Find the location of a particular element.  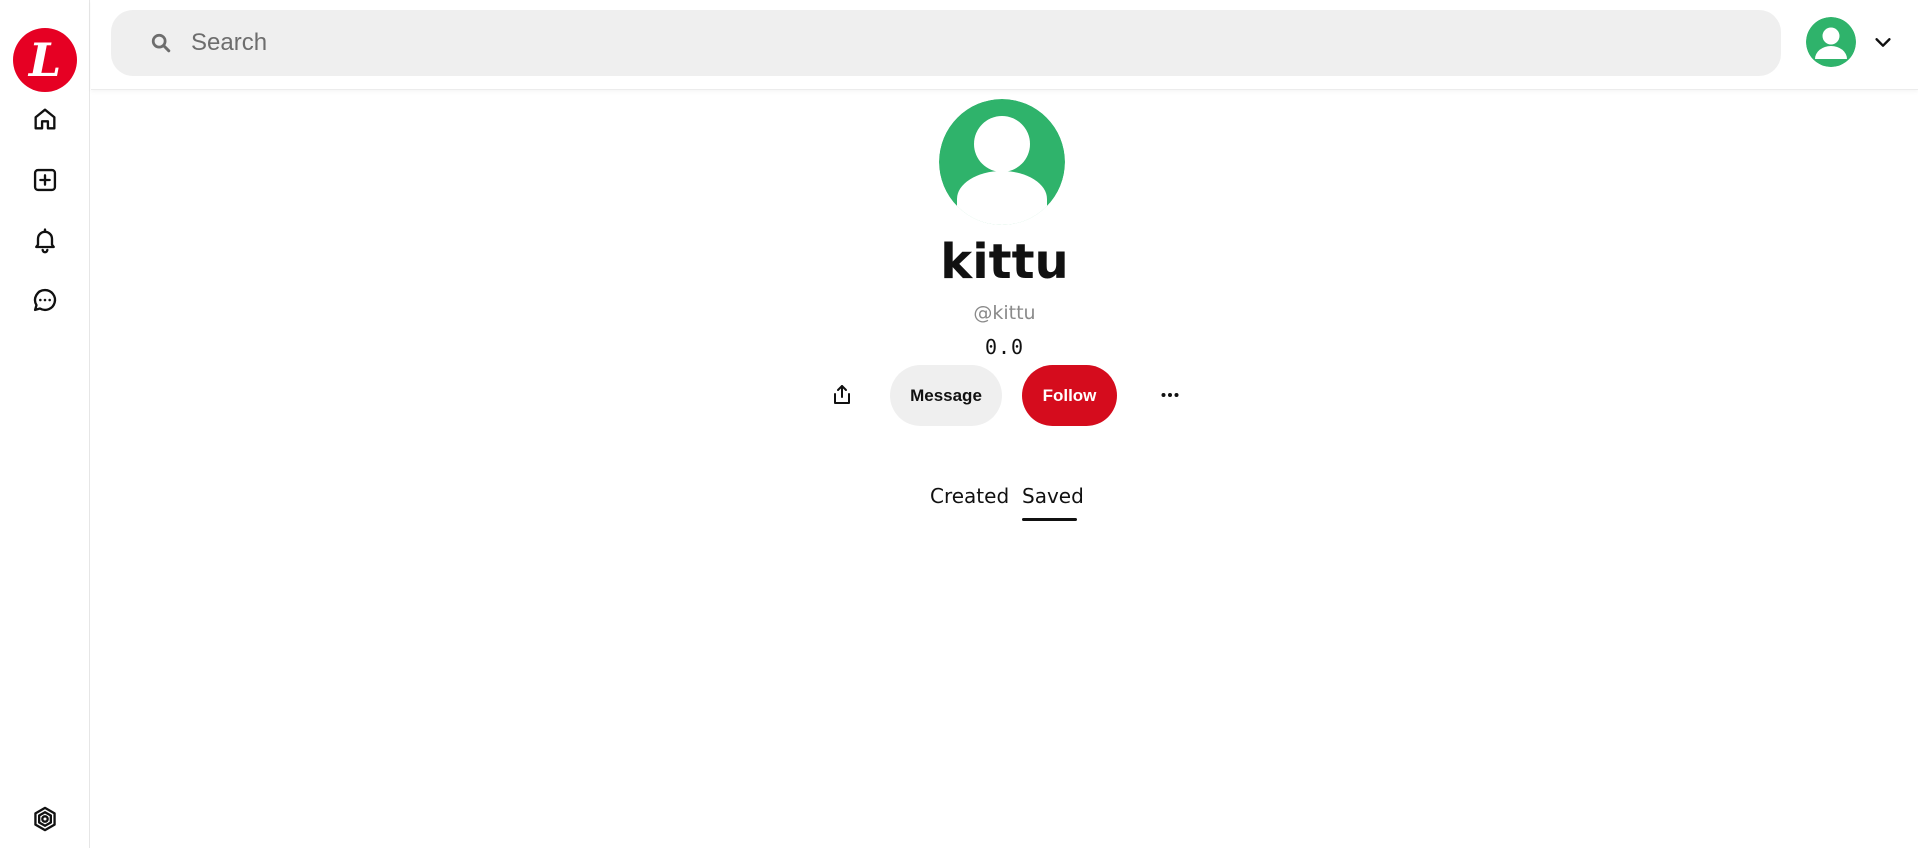

create-plus-icon is located at coordinates (45, 180).